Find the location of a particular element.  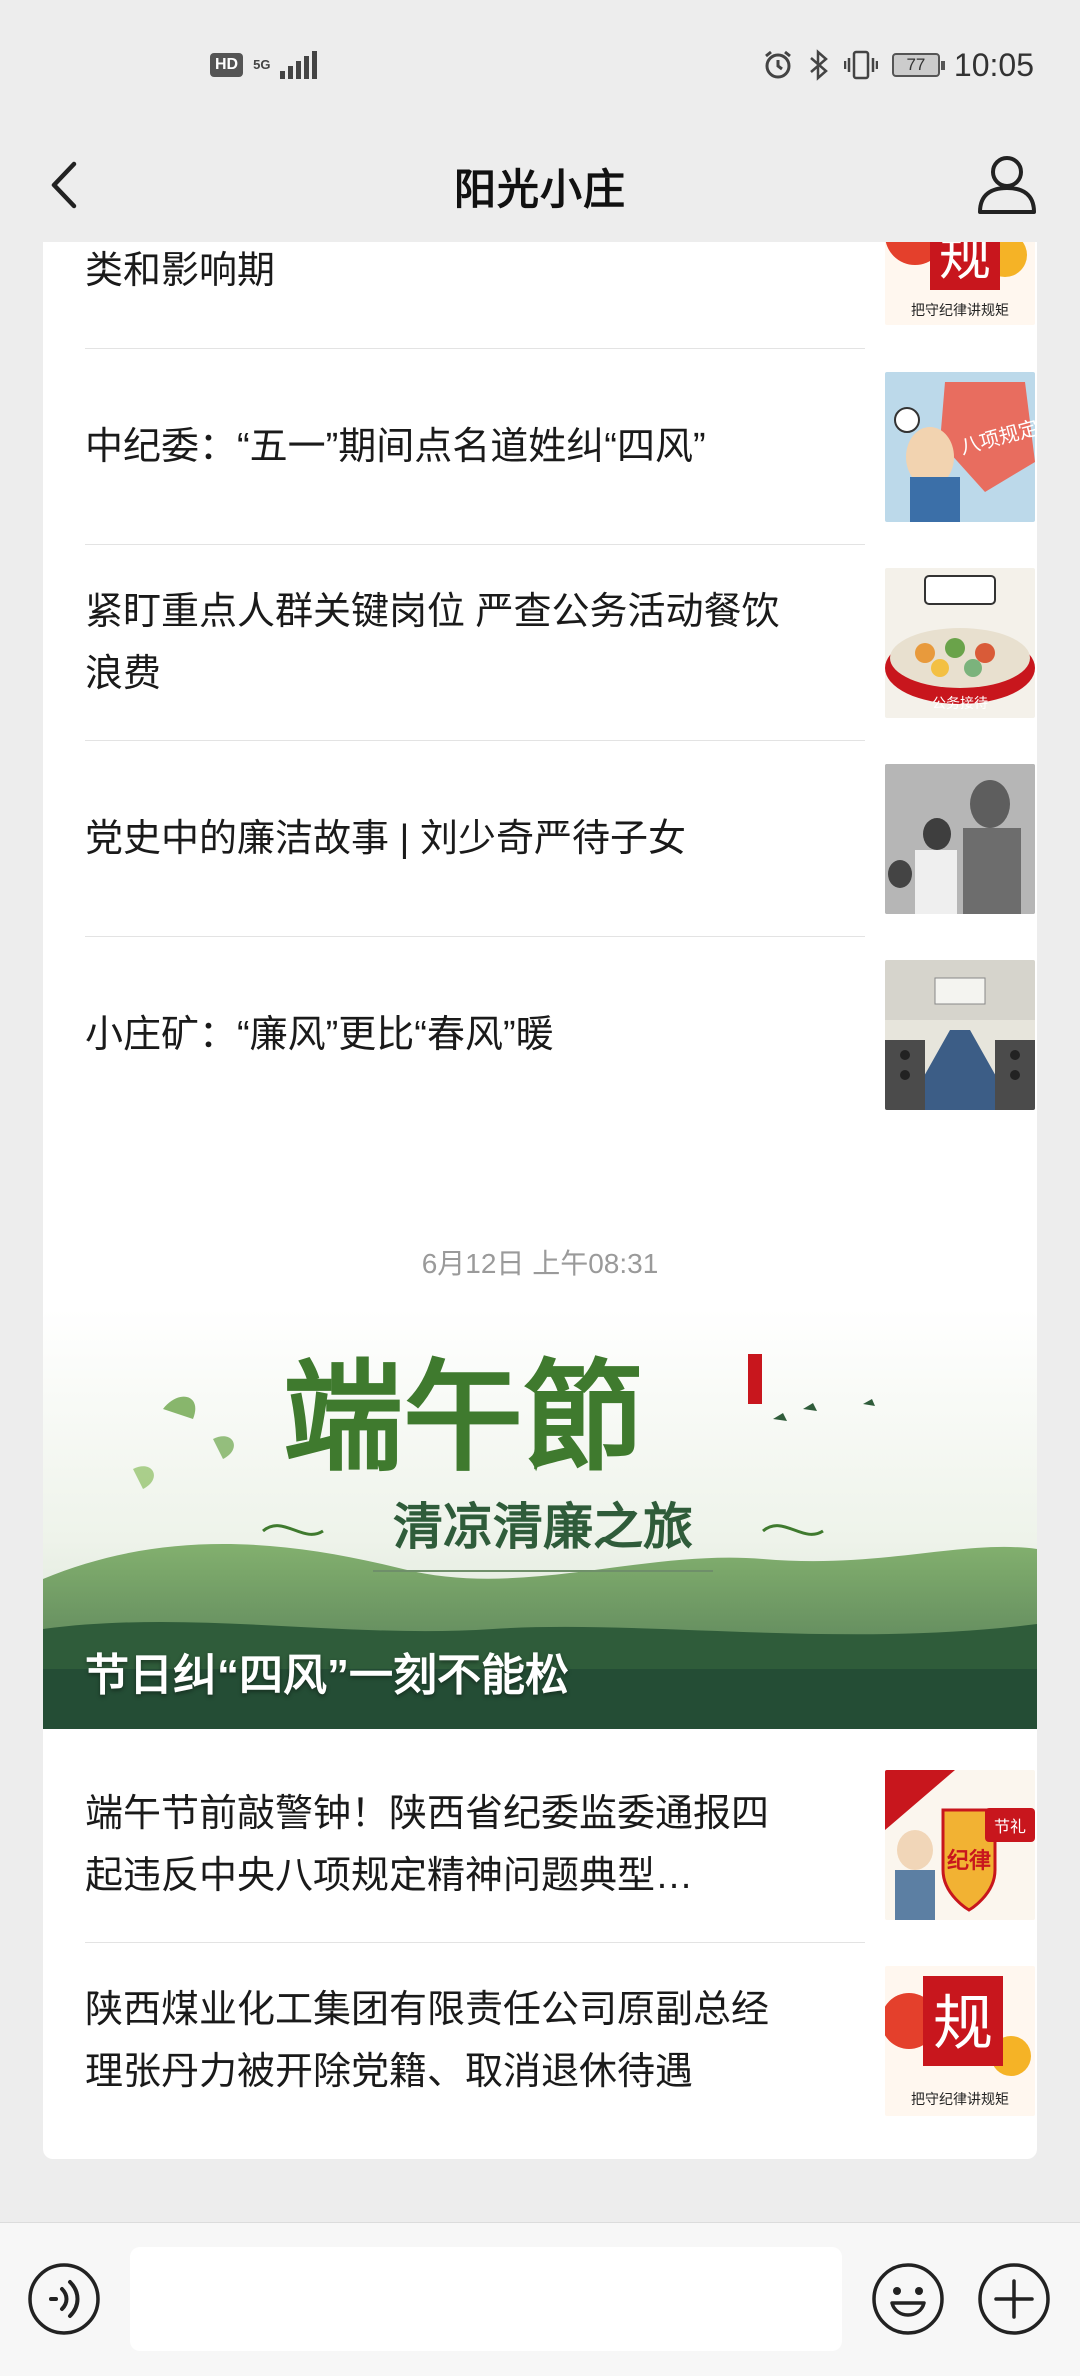

status-right: 77 10:05 is located at coordinates (898, 65).